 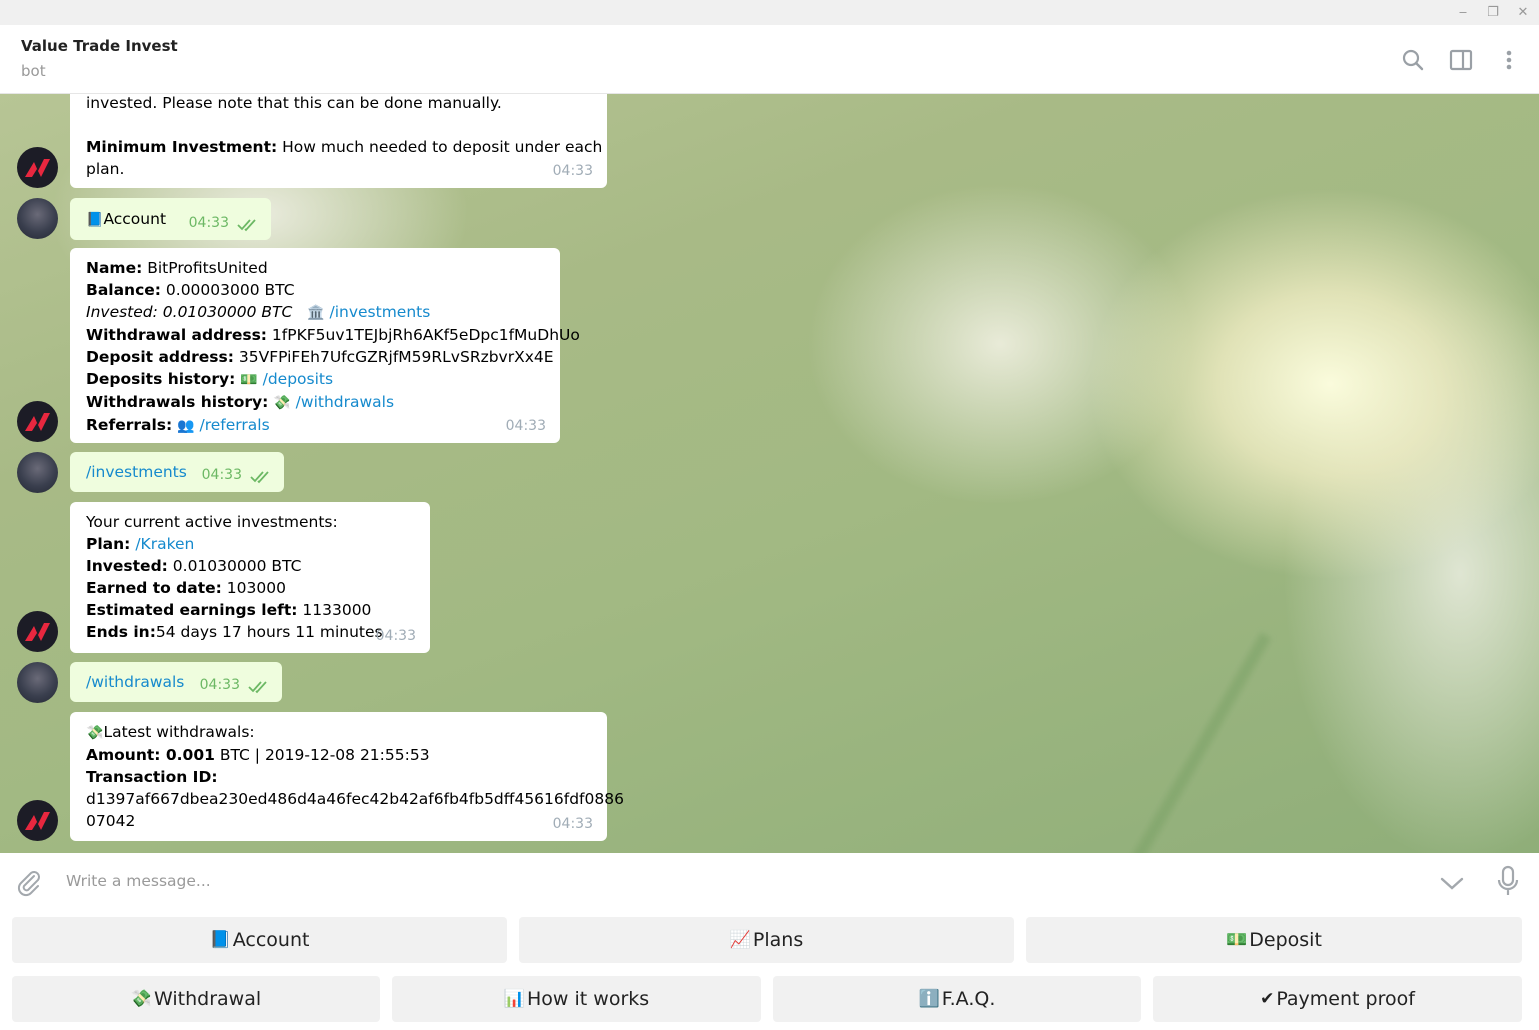 I want to click on withdrawal-address-value: 1fPKF5uv1TEJbjRh6AKf5eDpc1fMuDhUo, so click(x=423, y=335).